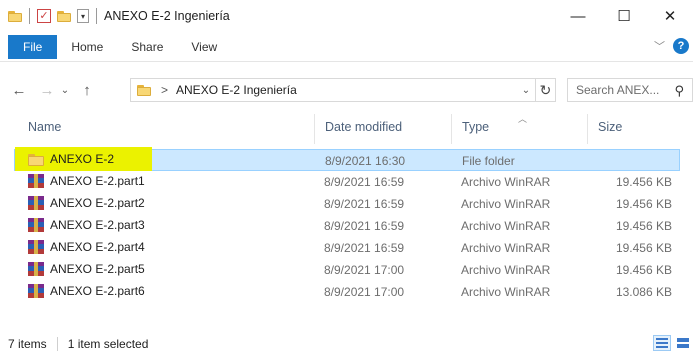 This screenshot has height=353, width=693. What do you see at coordinates (236, 90) in the screenshot?
I see `breadcrumb: ANEXO E-2 Ingeniería` at bounding box center [236, 90].